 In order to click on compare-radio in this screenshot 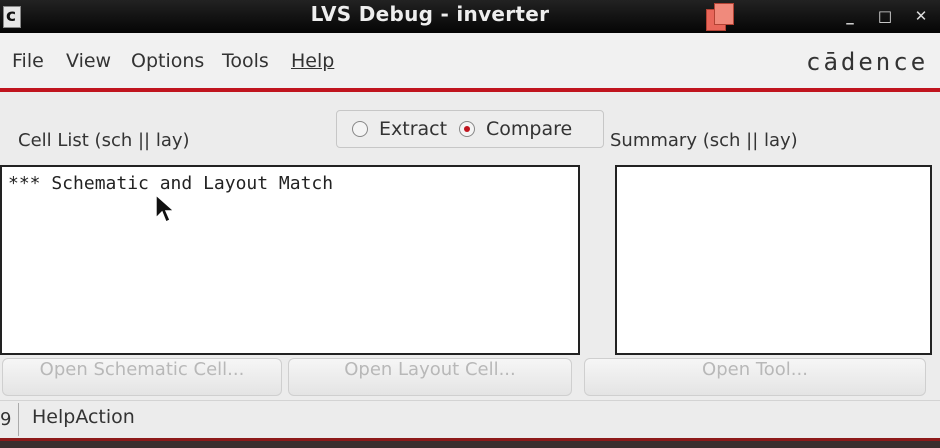, I will do `click(467, 129)`.